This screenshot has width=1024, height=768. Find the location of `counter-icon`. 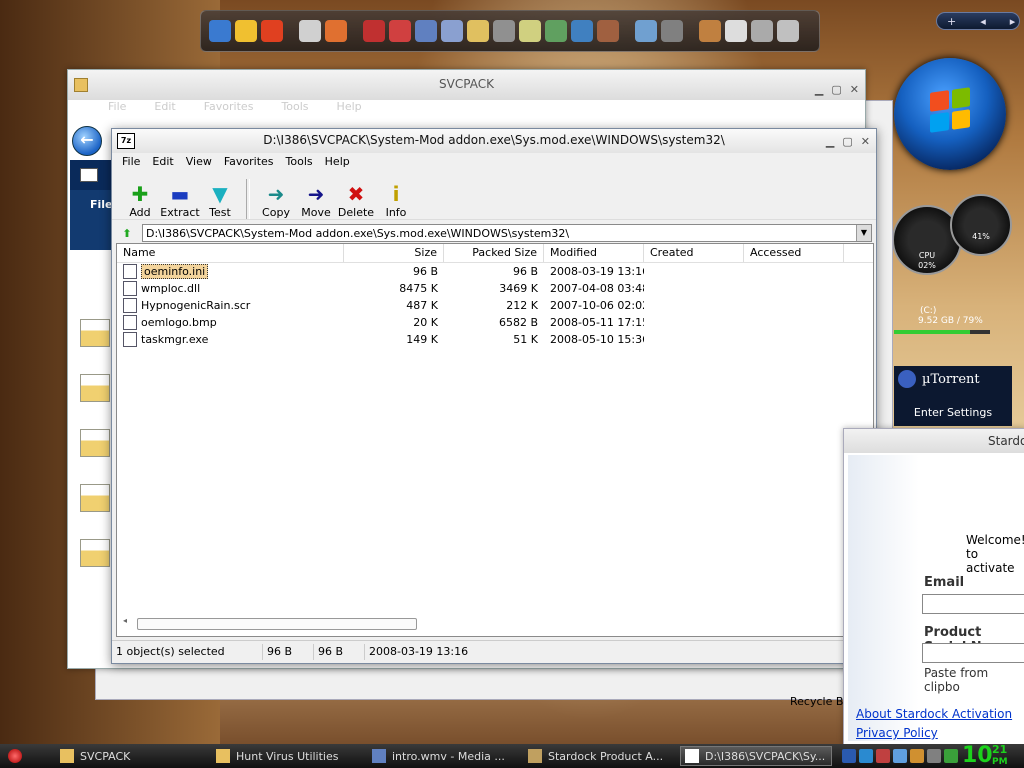

counter-icon is located at coordinates (246, 31).